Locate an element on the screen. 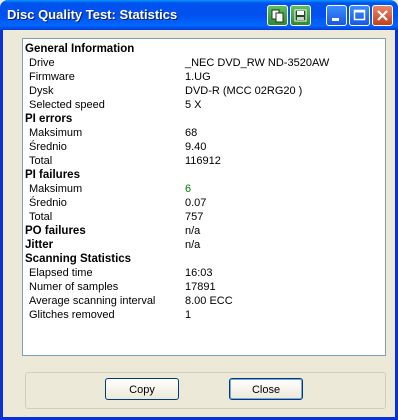 The width and height of the screenshot is (398, 420). stat-row: Glitches removed 1 is located at coordinates (203, 315).